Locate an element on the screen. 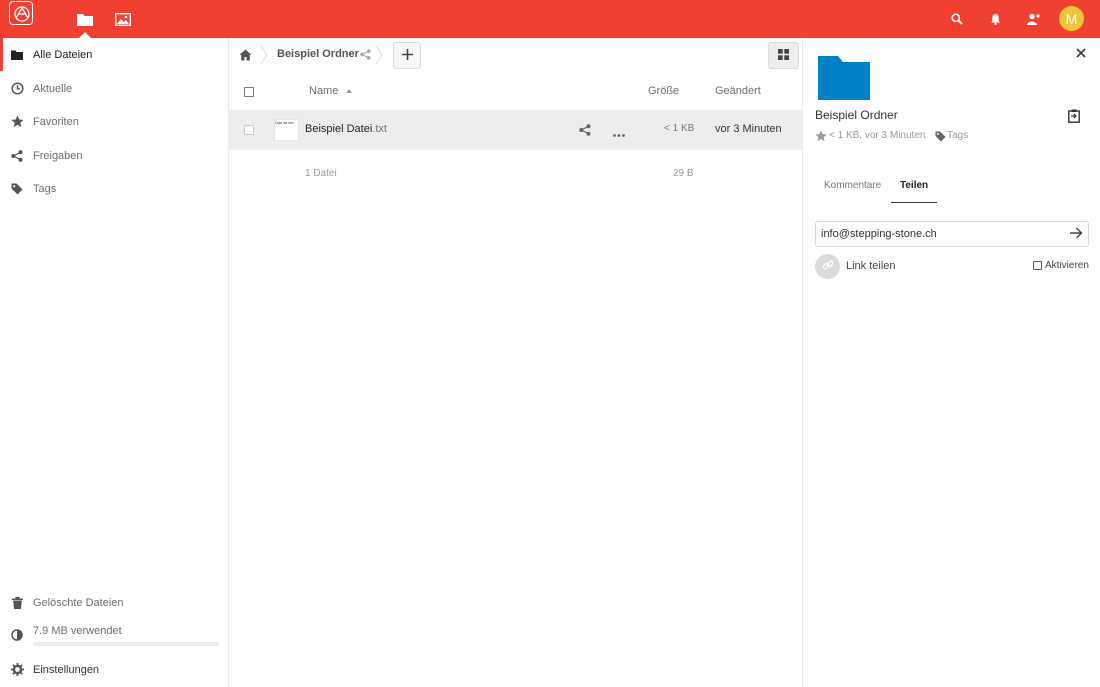  summary-file-count: 1 Datei is located at coordinates (321, 173).